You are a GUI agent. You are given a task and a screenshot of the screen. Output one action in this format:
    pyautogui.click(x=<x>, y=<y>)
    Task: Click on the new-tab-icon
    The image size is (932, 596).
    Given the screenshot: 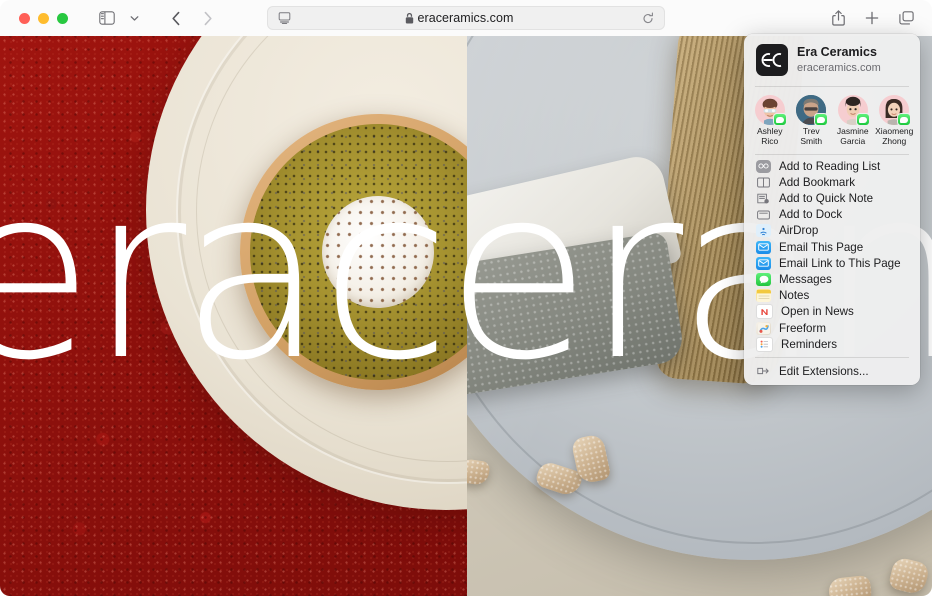 What is the action you would take?
    pyautogui.click(x=872, y=18)
    